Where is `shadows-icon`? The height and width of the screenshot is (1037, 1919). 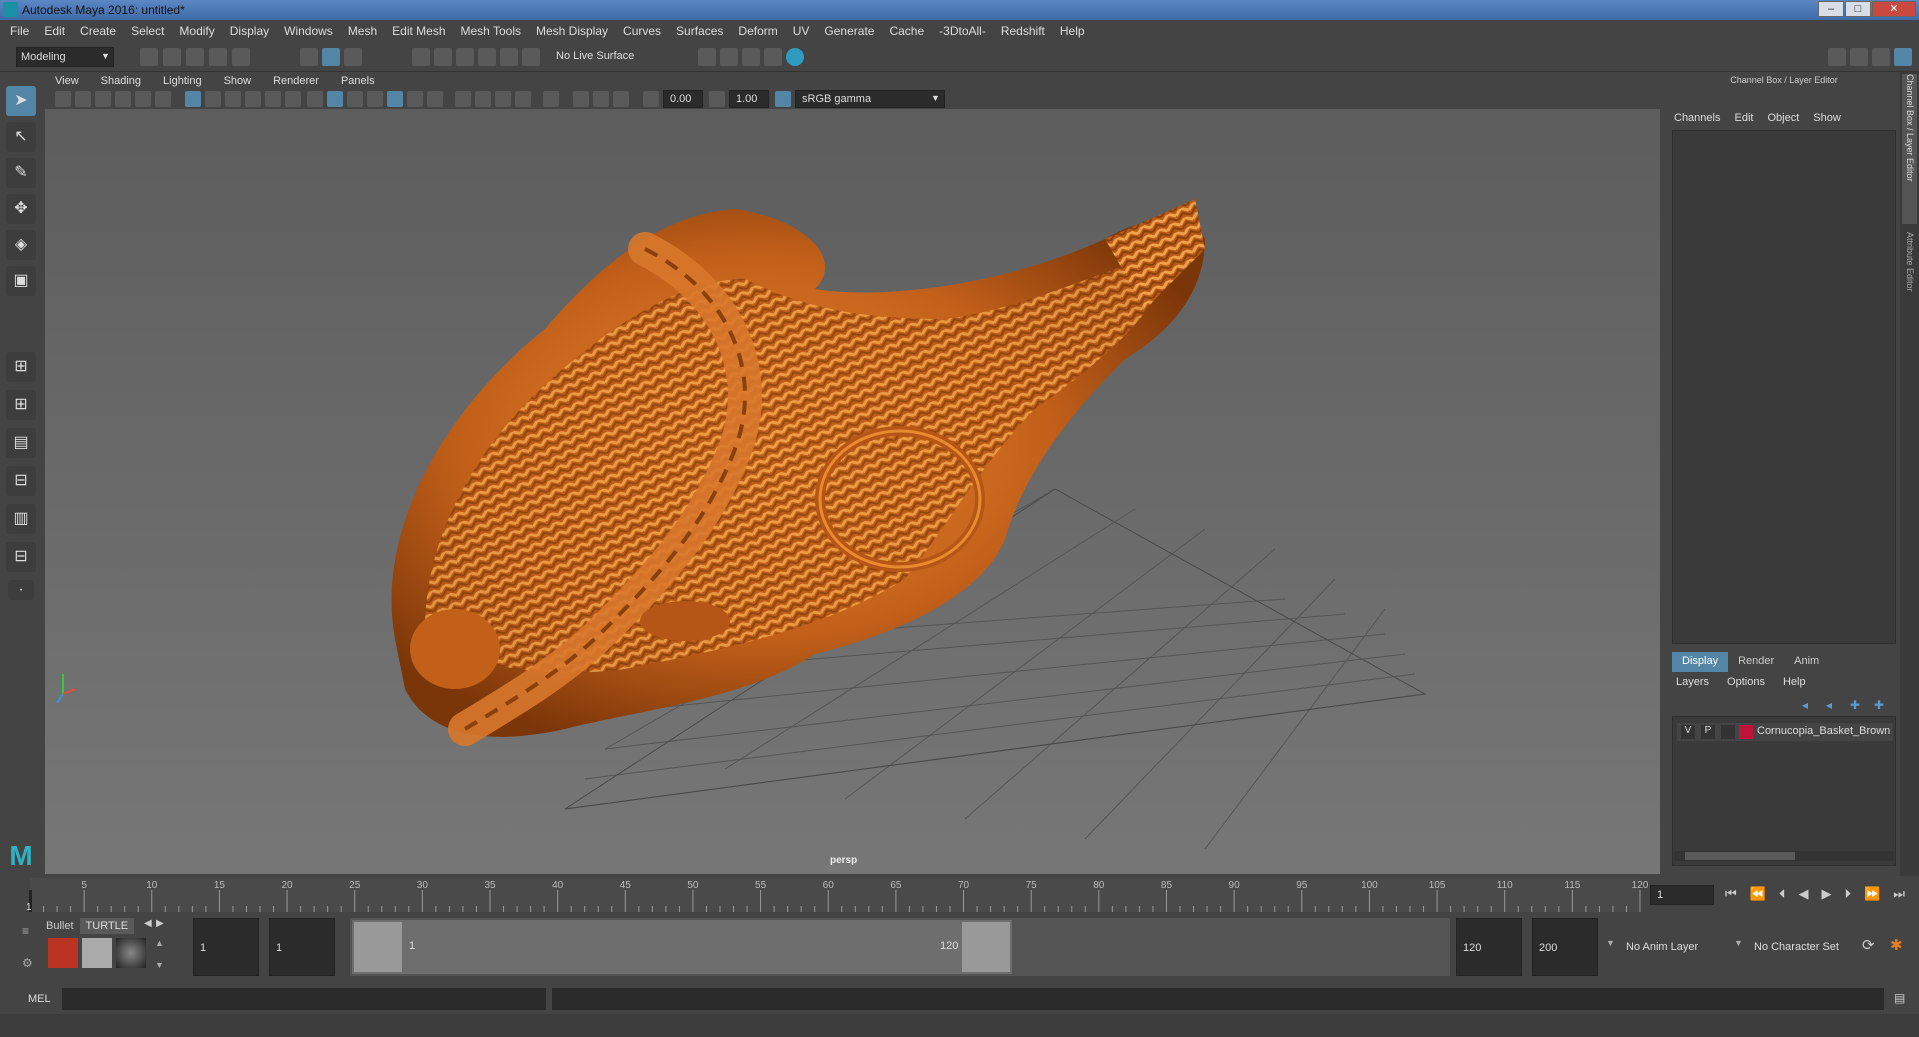 shadows-icon is located at coordinates (435, 99).